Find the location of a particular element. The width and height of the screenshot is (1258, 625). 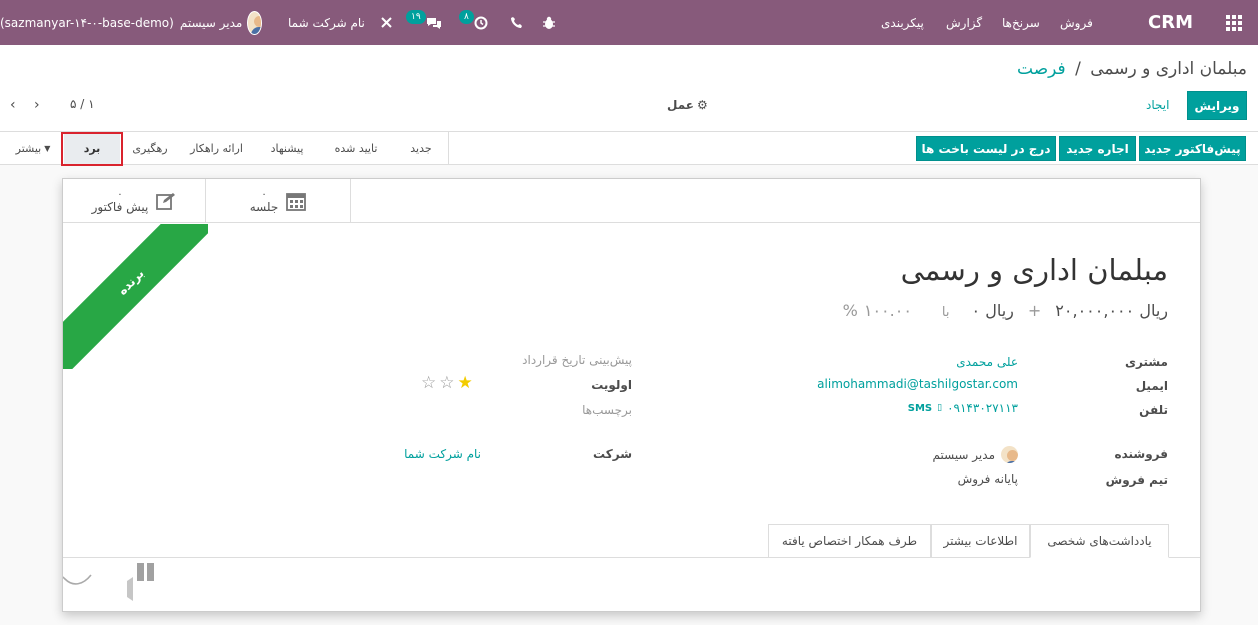

phone-field: SMS ▯ ۰۹۱۴۳۰۲۷۱۱۳ is located at coordinates (963, 408).